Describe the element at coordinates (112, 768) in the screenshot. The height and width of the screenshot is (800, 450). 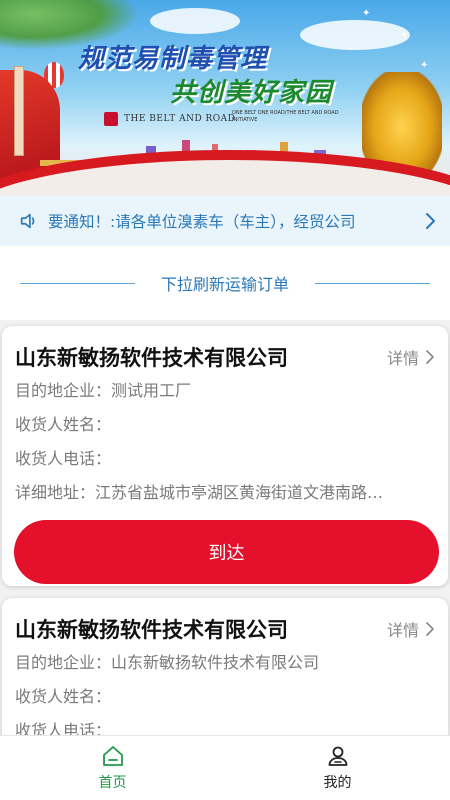
I see `tab-home: 首页` at that location.